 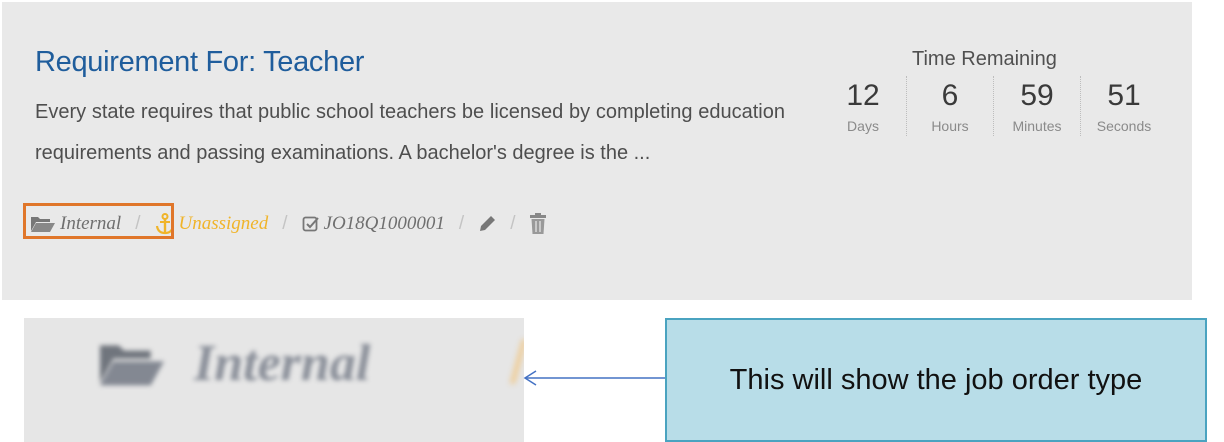 What do you see at coordinates (1037, 95) in the screenshot?
I see `timer-minutes-value: 59` at bounding box center [1037, 95].